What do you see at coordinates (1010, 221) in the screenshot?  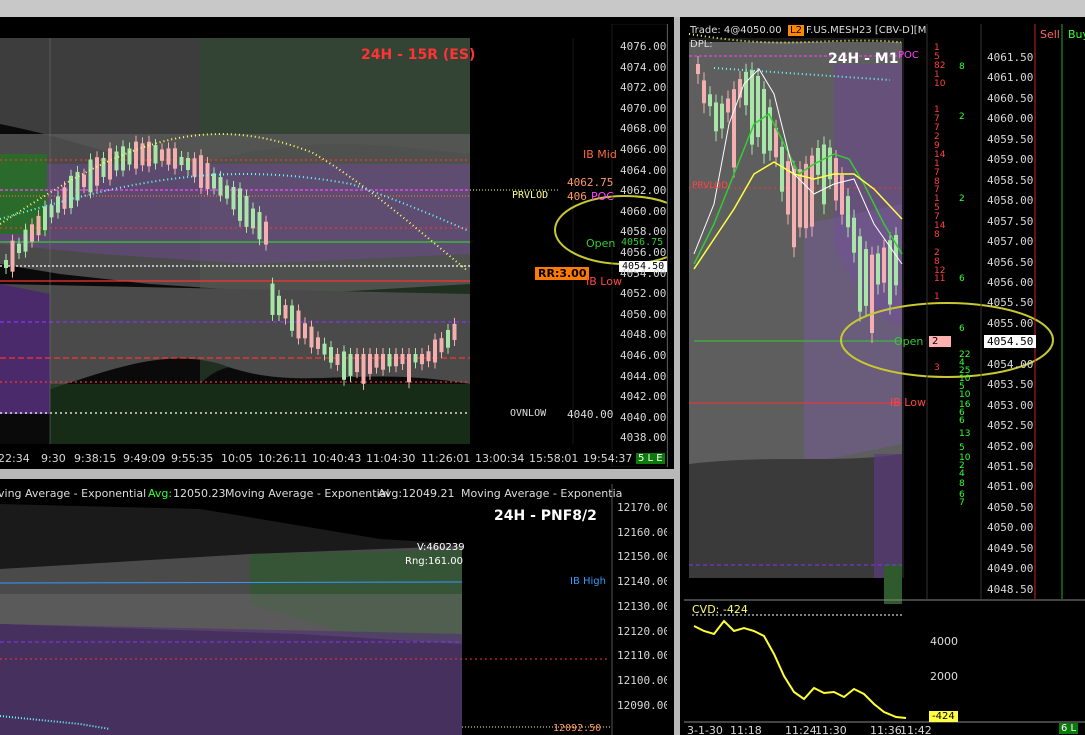 I see `price-tick: 4057.50` at bounding box center [1010, 221].